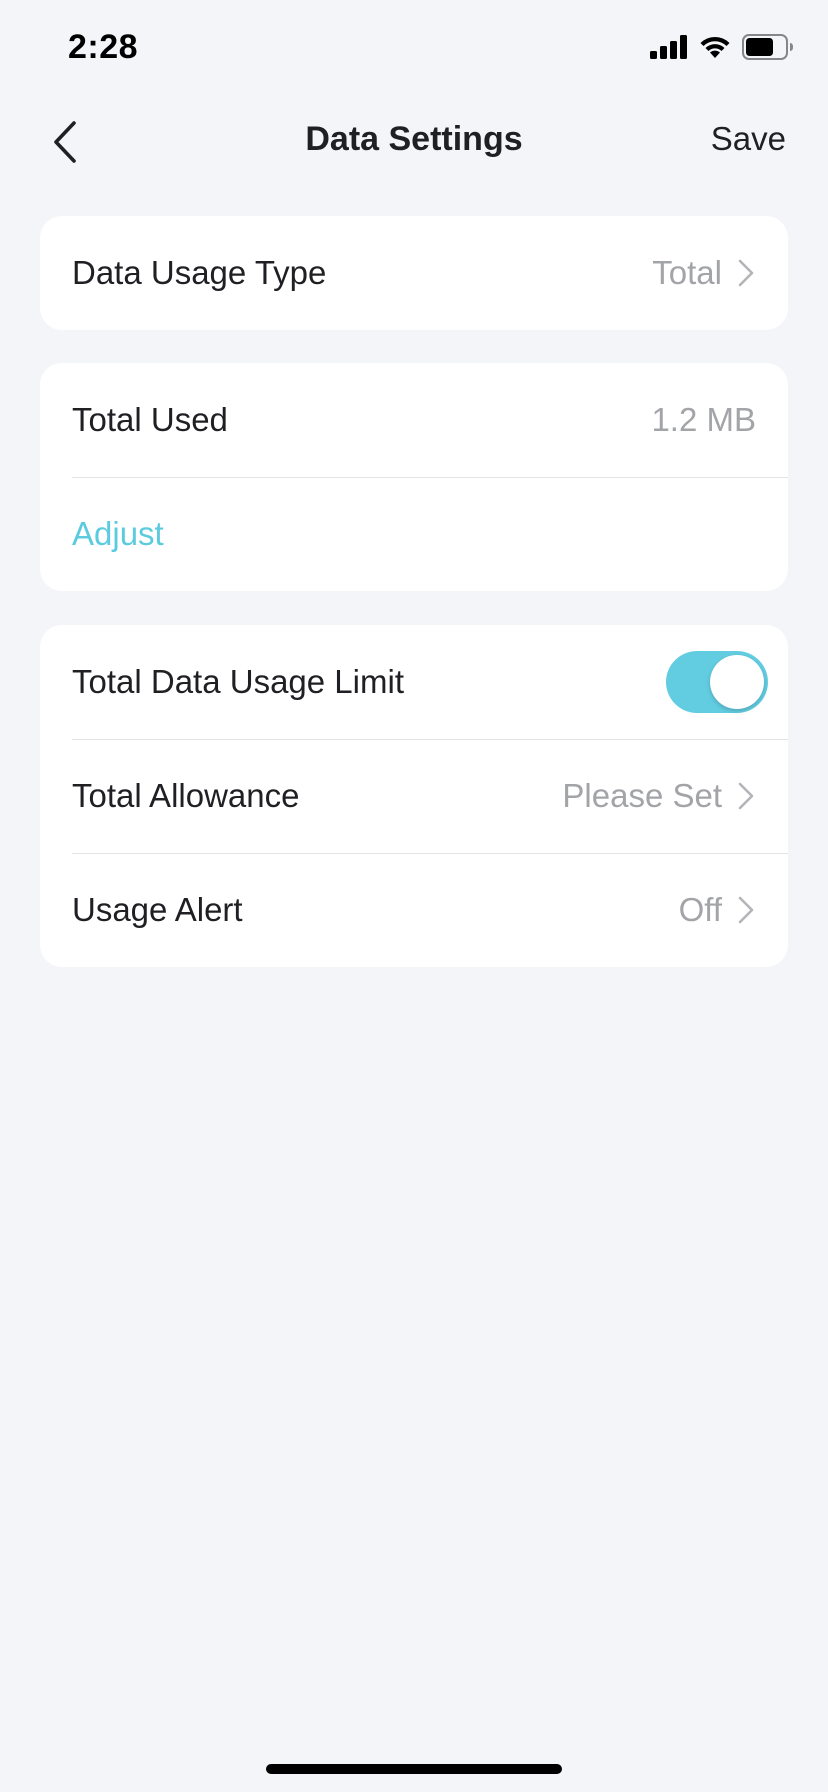 Image resolution: width=828 pixels, height=1792 pixels. I want to click on battery-icon, so click(767, 47).